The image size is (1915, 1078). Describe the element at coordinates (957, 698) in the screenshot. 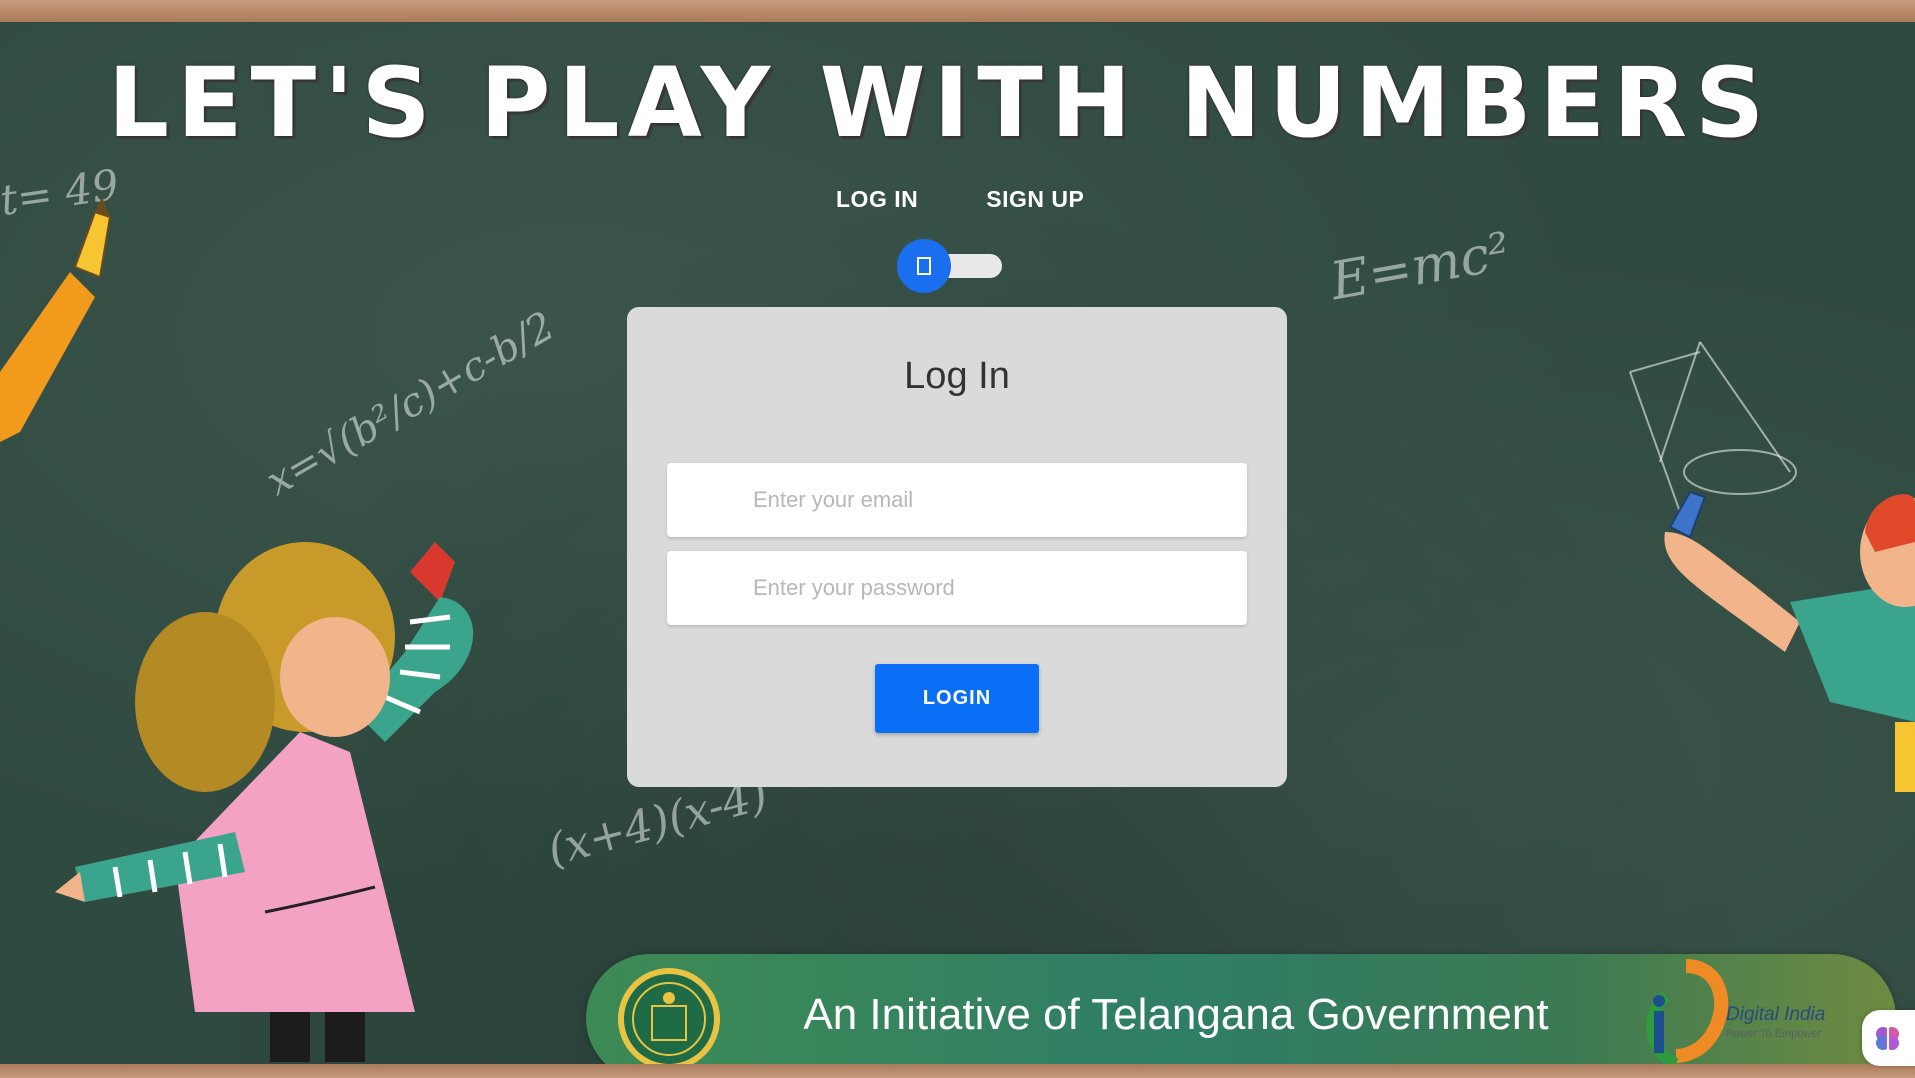

I see `login-button: LOGIN` at that location.